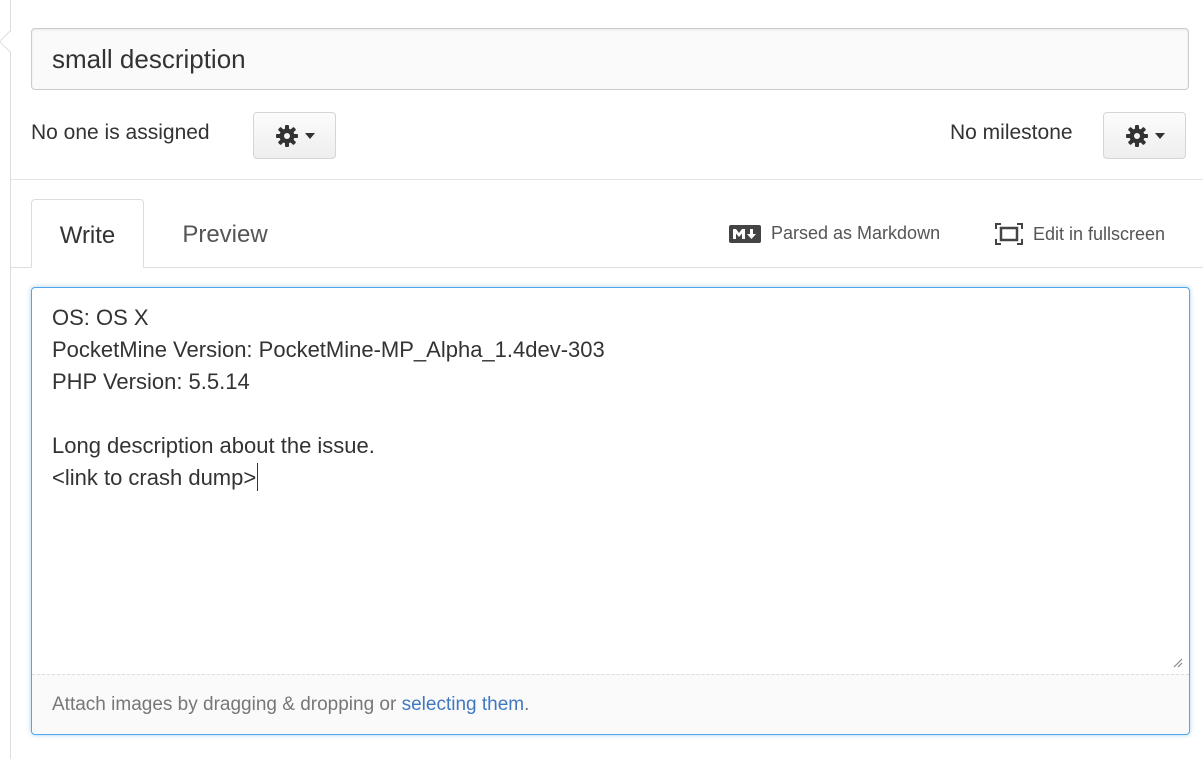 This screenshot has width=1203, height=759. I want to click on assignee-settings-button, so click(294, 135).